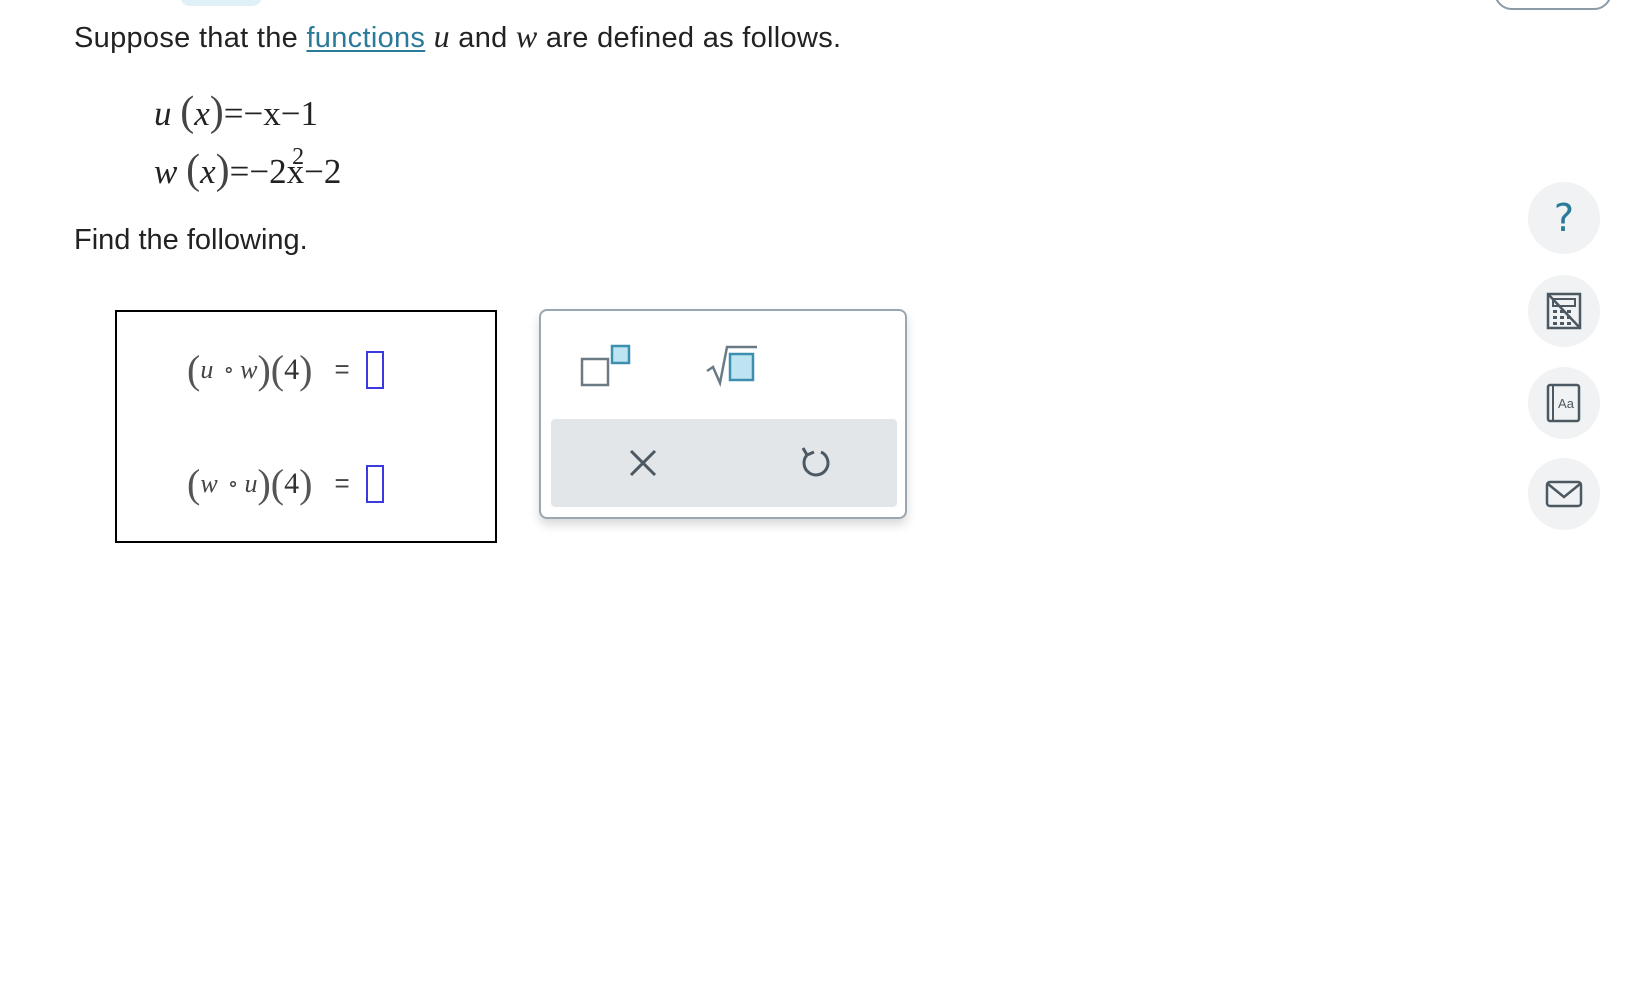  Describe the element at coordinates (202, 113) in the screenshot. I see `def-u-arg: x` at that location.